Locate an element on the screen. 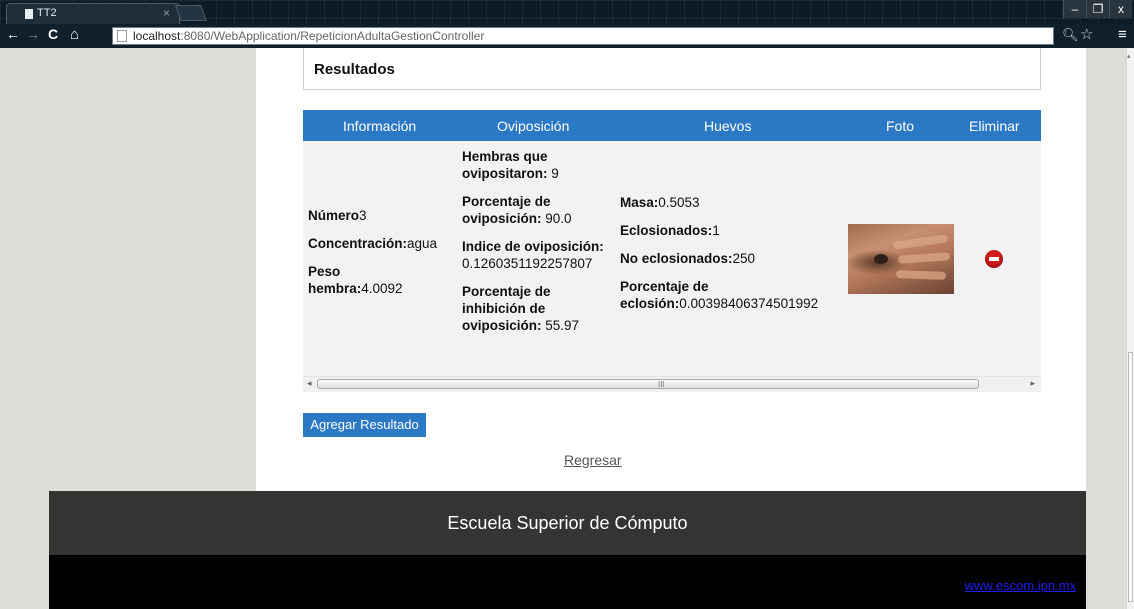 Image resolution: width=1134 pixels, height=609 pixels. concentracion-label: Concentración: is located at coordinates (358, 243).